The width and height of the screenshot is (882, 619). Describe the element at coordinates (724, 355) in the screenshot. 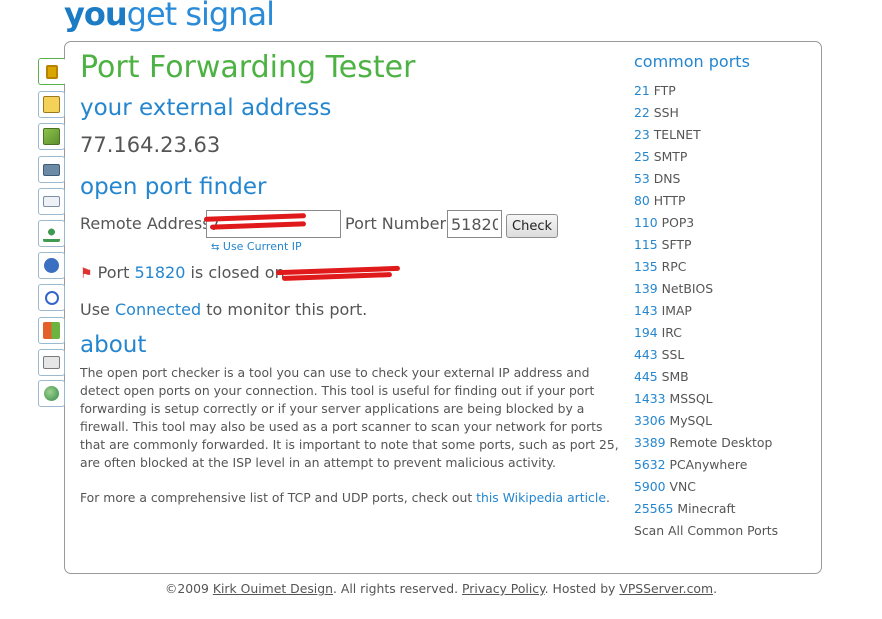

I see `port-row: 443 SSL` at that location.